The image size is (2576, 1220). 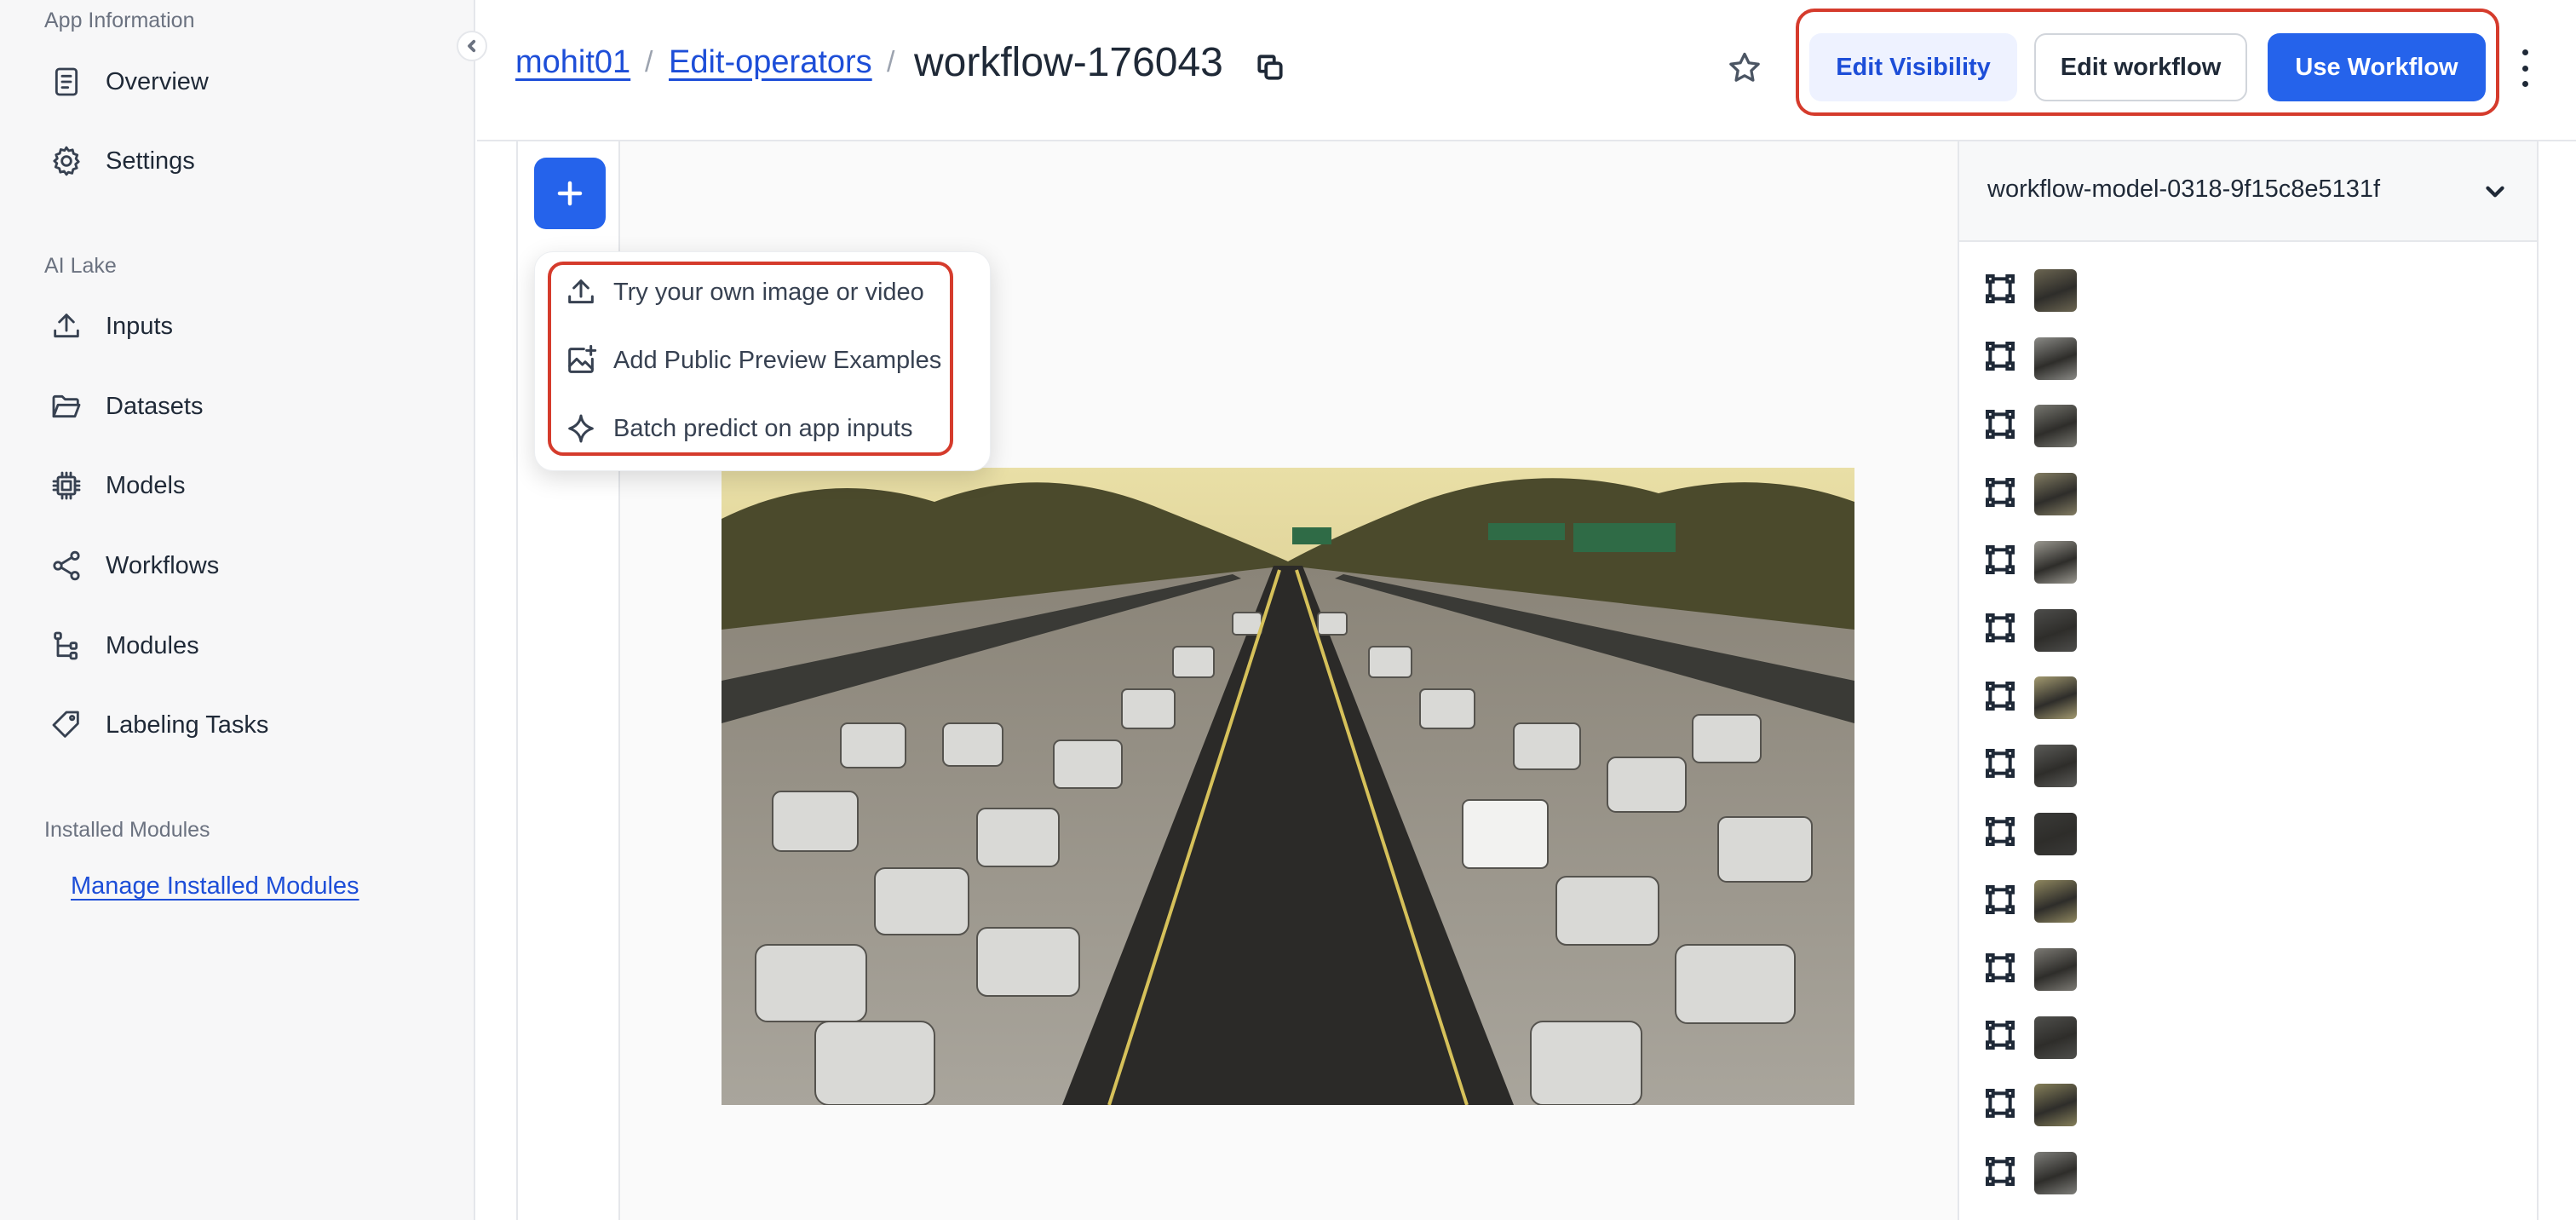 I want to click on section-heading-installed-modules: Installed Modules, so click(x=127, y=830).